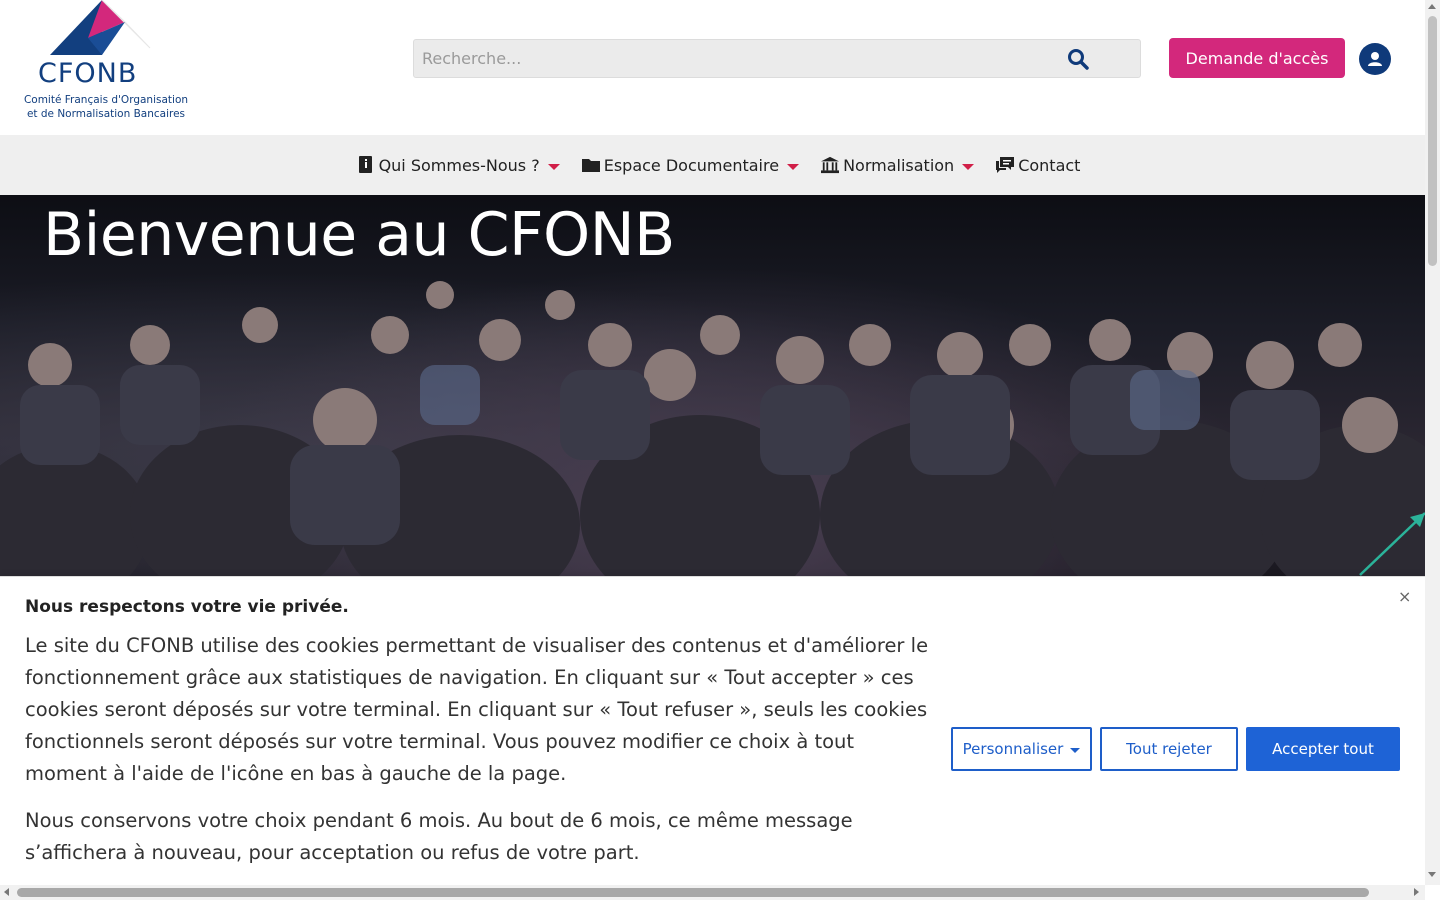 Image resolution: width=1440 pixels, height=900 pixels. What do you see at coordinates (106, 114) in the screenshot?
I see `logo-subtitle-line2: et de Normalisation Bancaires` at bounding box center [106, 114].